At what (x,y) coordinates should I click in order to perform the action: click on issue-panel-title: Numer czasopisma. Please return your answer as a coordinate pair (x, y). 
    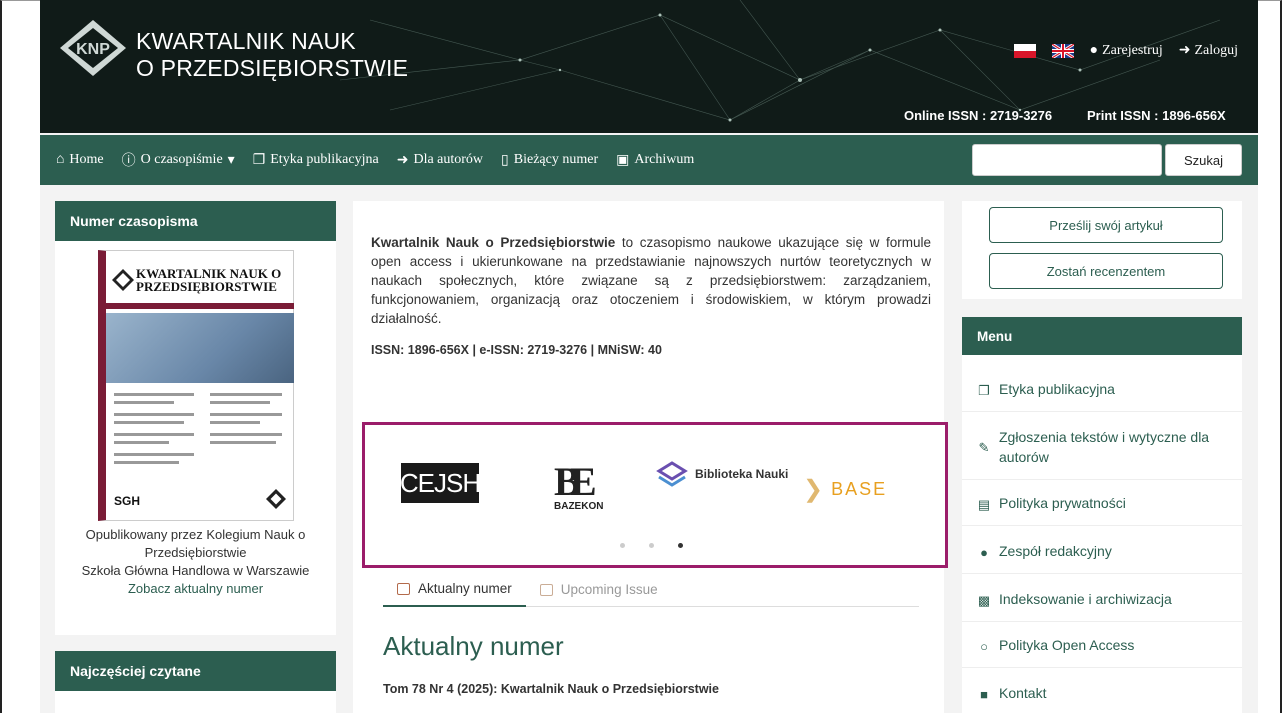
    Looking at the image, I should click on (195, 221).